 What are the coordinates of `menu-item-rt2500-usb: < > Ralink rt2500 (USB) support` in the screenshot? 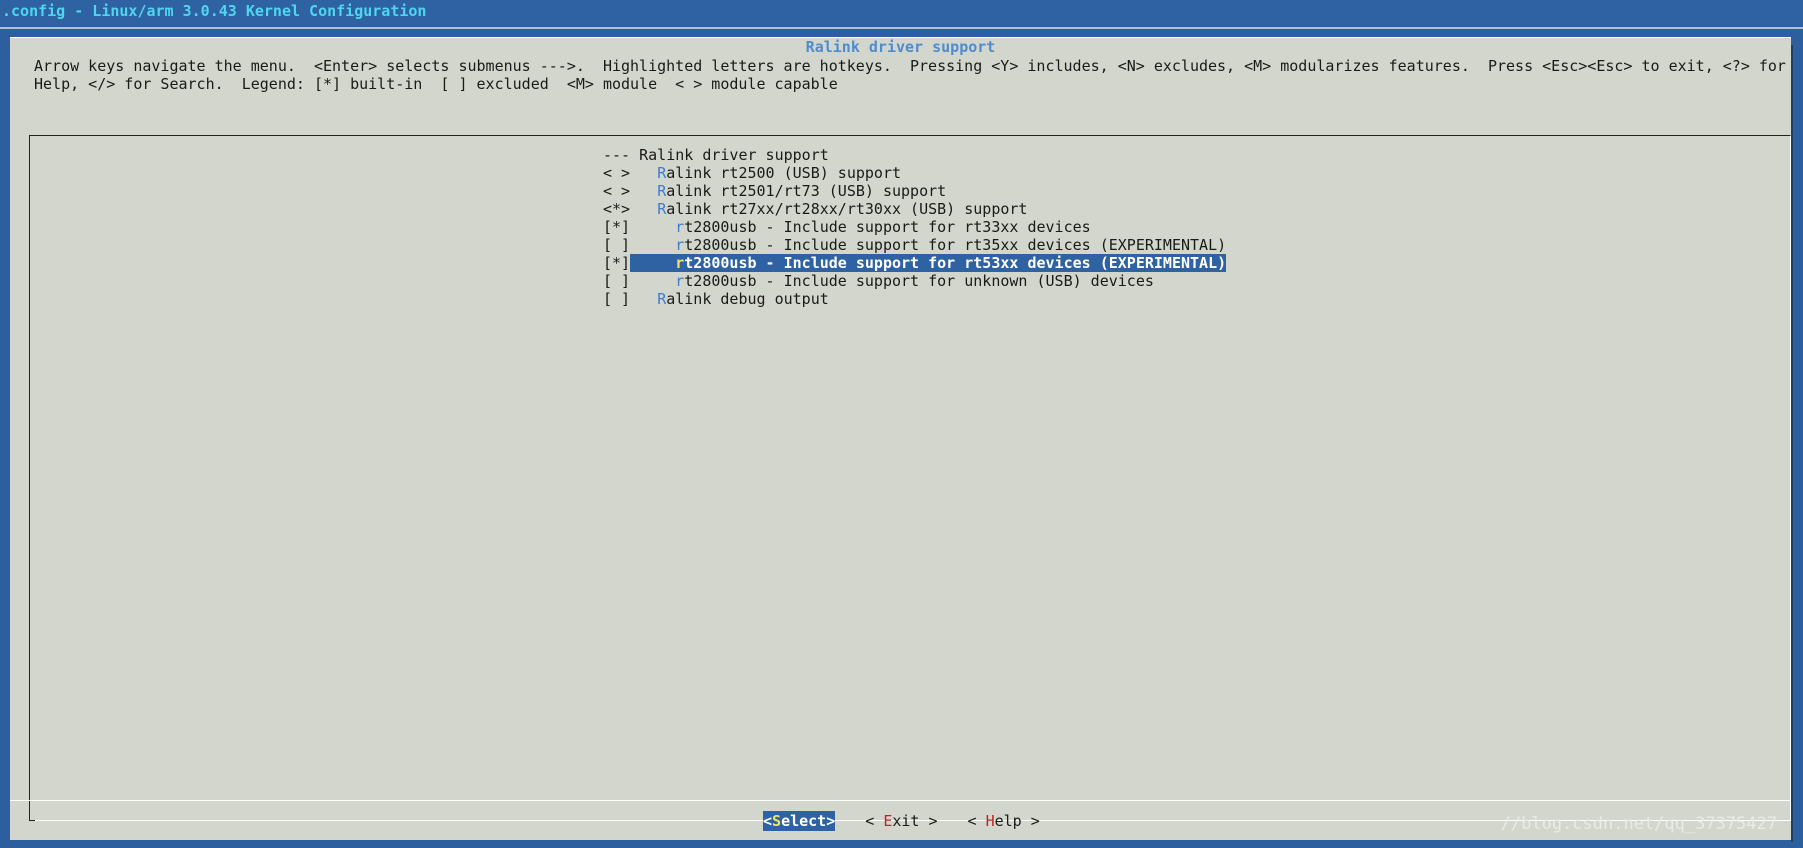 It's located at (752, 173).